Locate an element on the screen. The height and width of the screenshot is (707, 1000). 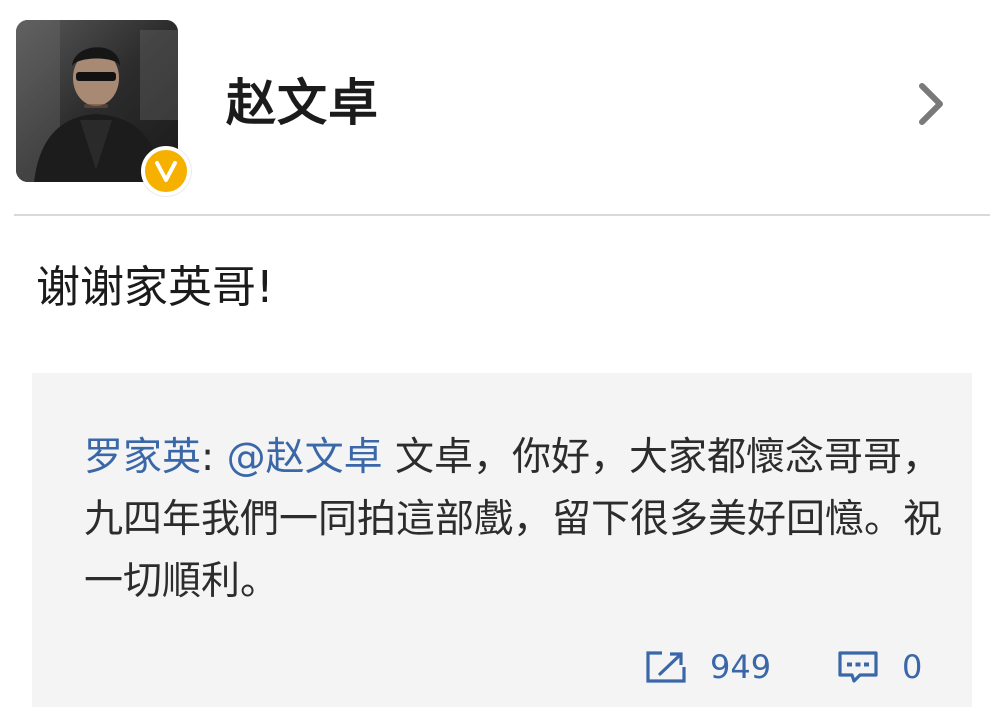
username: 赵文卓 is located at coordinates (302, 103).